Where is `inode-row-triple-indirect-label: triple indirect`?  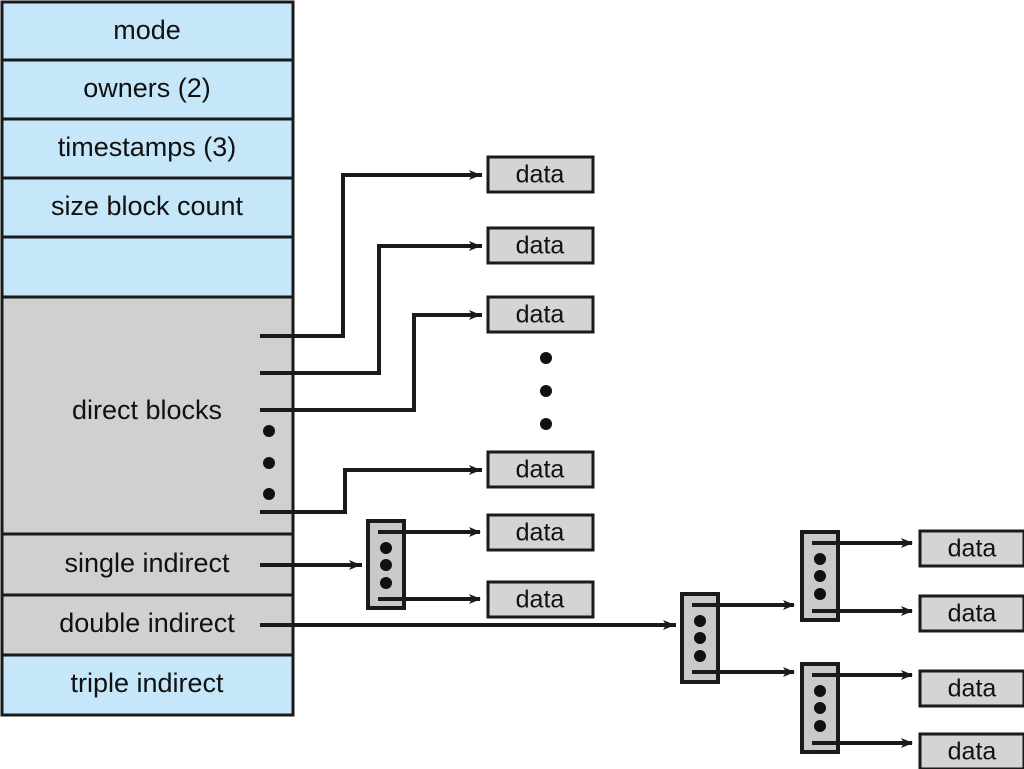
inode-row-triple-indirect-label: triple indirect is located at coordinates (147, 683).